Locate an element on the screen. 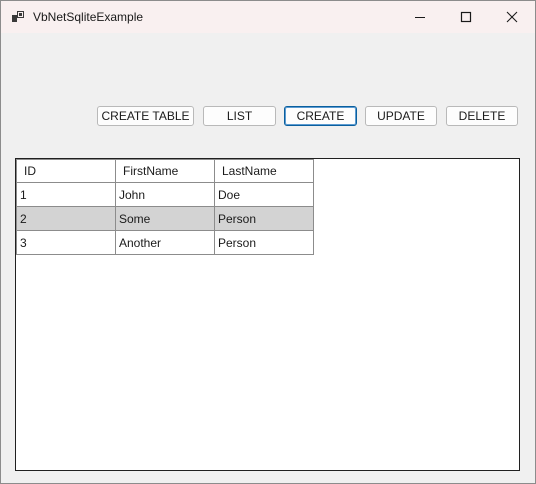 The image size is (536, 484). cell-id: 1 is located at coordinates (66, 194).